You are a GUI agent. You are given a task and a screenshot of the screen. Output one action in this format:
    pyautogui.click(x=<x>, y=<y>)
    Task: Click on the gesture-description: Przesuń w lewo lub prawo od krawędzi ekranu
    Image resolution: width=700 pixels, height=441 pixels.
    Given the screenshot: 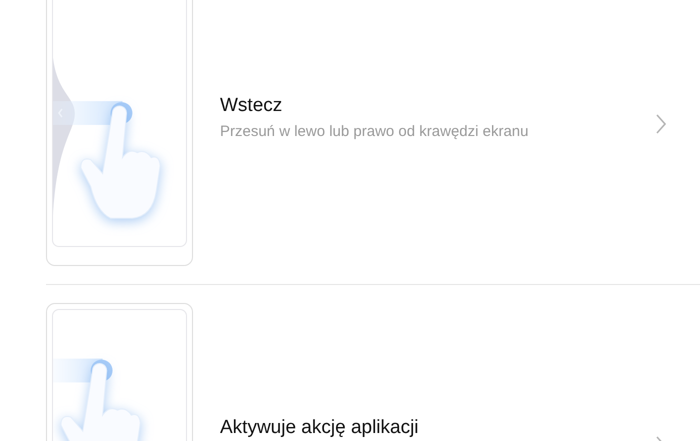 What is the action you would take?
    pyautogui.click(x=374, y=132)
    